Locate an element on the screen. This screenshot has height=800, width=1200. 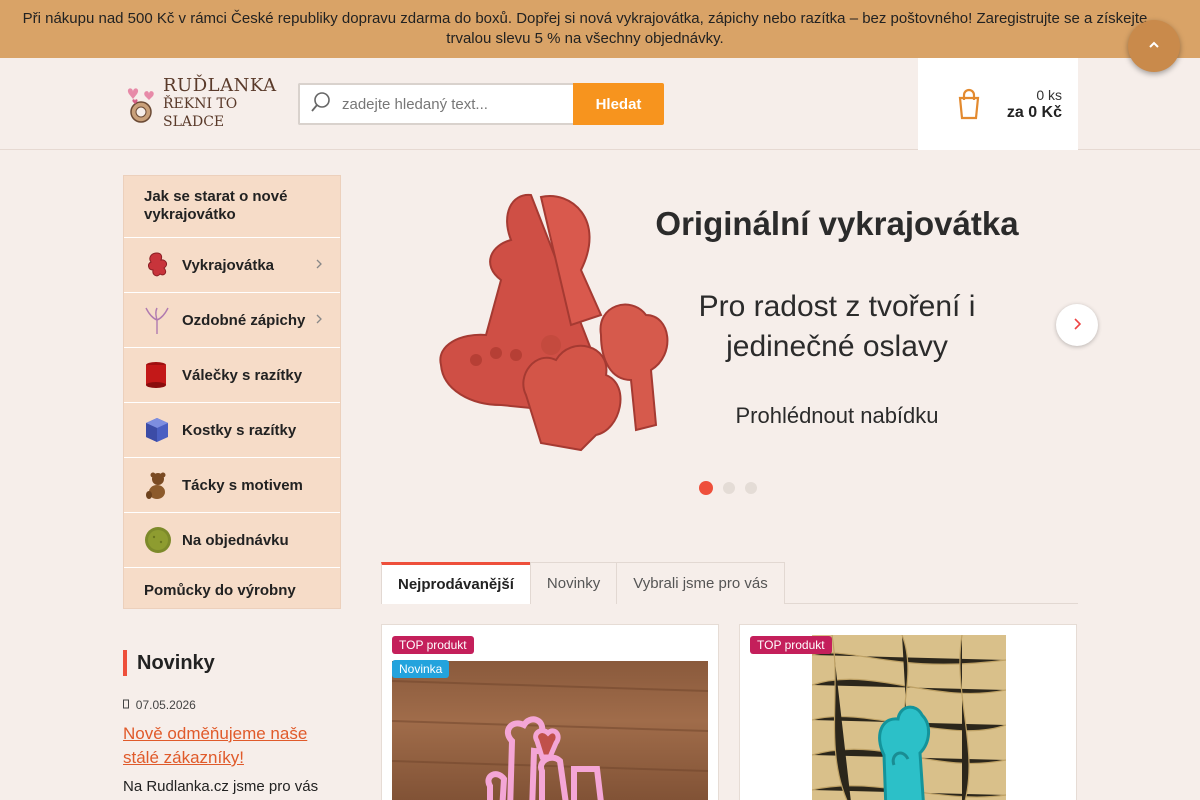
tab-vybrali-jsme: Vybrali jsme pro vás is located at coordinates (700, 583).